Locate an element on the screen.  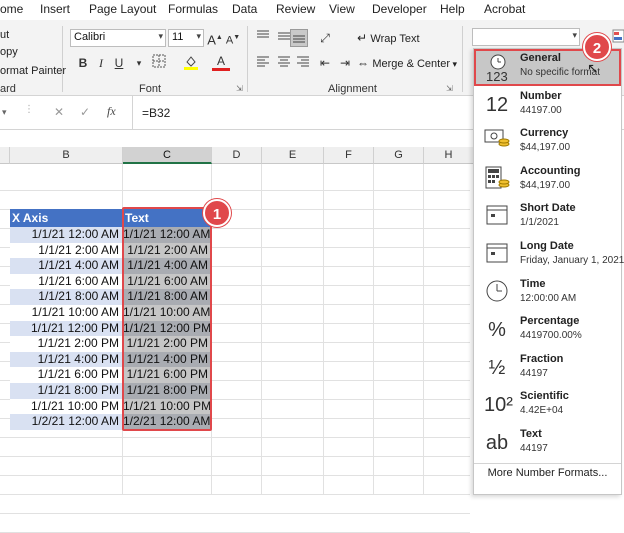
menu-divider is located at coordinates (547, 463).